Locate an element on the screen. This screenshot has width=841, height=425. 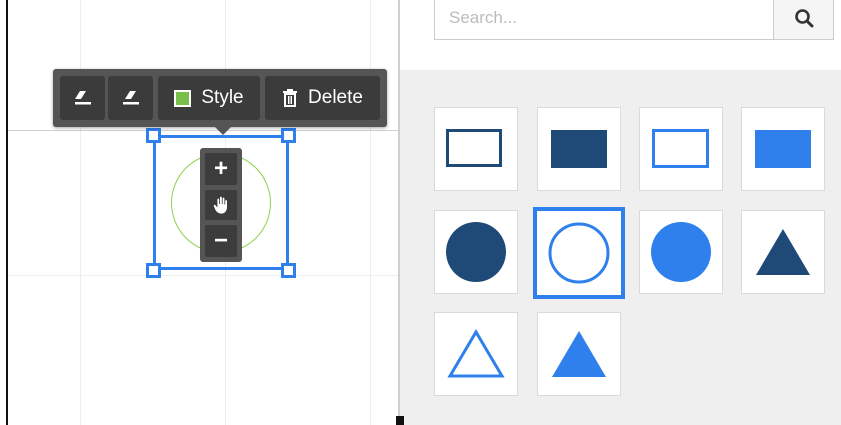
style-swatch is located at coordinates (183, 98).